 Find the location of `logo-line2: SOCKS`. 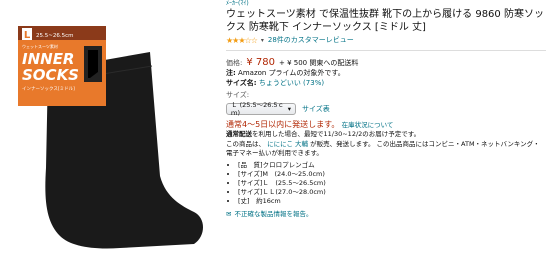

logo-line2: SOCKS is located at coordinates (50, 75).